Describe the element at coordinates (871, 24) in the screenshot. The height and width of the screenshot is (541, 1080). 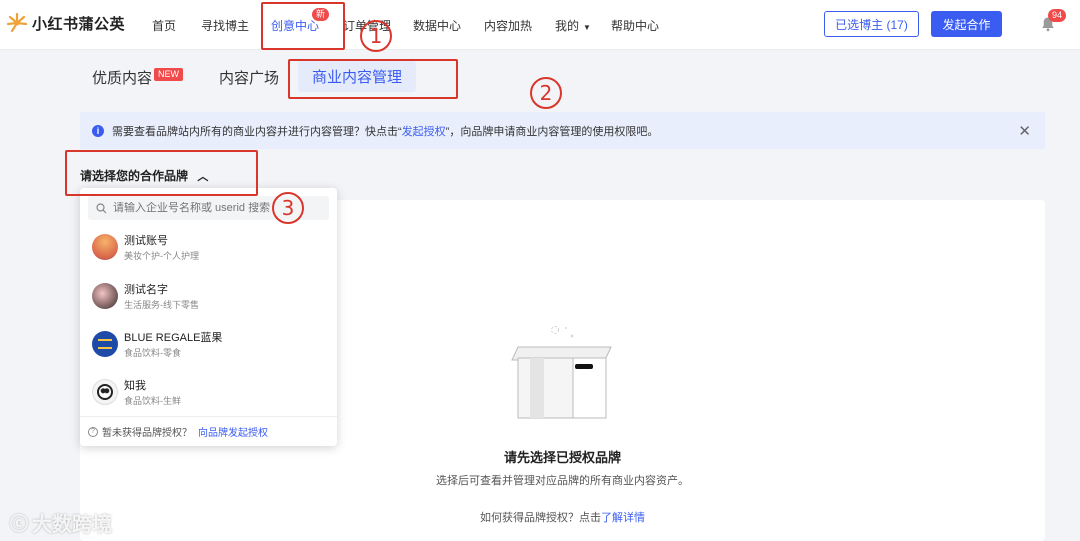
I see `selected-bloggers-button: 已选博主 (17)` at that location.